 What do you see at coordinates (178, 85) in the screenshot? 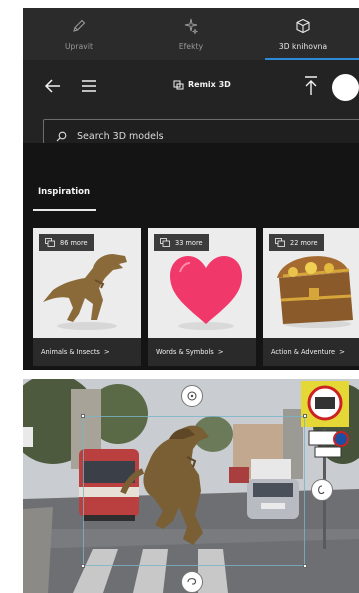
I see `remix3d-logo-icon` at bounding box center [178, 85].